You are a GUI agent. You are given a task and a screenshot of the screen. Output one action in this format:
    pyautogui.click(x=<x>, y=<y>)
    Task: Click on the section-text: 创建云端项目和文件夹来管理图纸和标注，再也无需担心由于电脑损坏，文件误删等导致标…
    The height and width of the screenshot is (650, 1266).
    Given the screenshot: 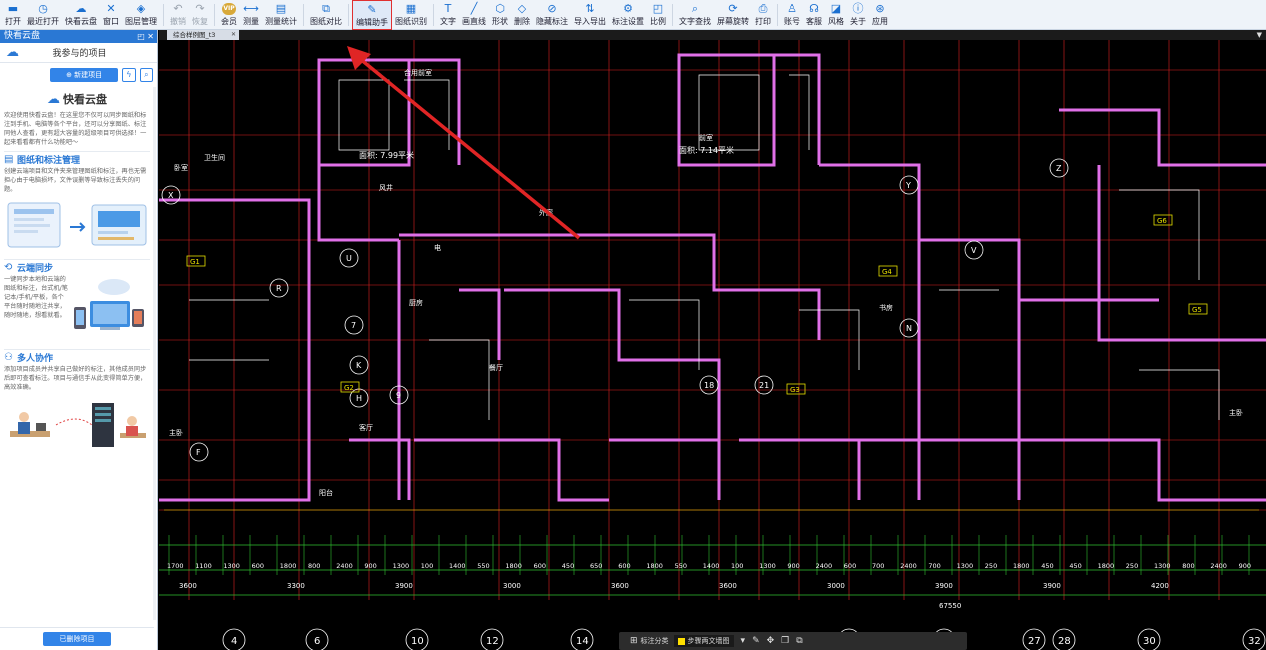 What is the action you would take?
    pyautogui.click(x=75, y=180)
    